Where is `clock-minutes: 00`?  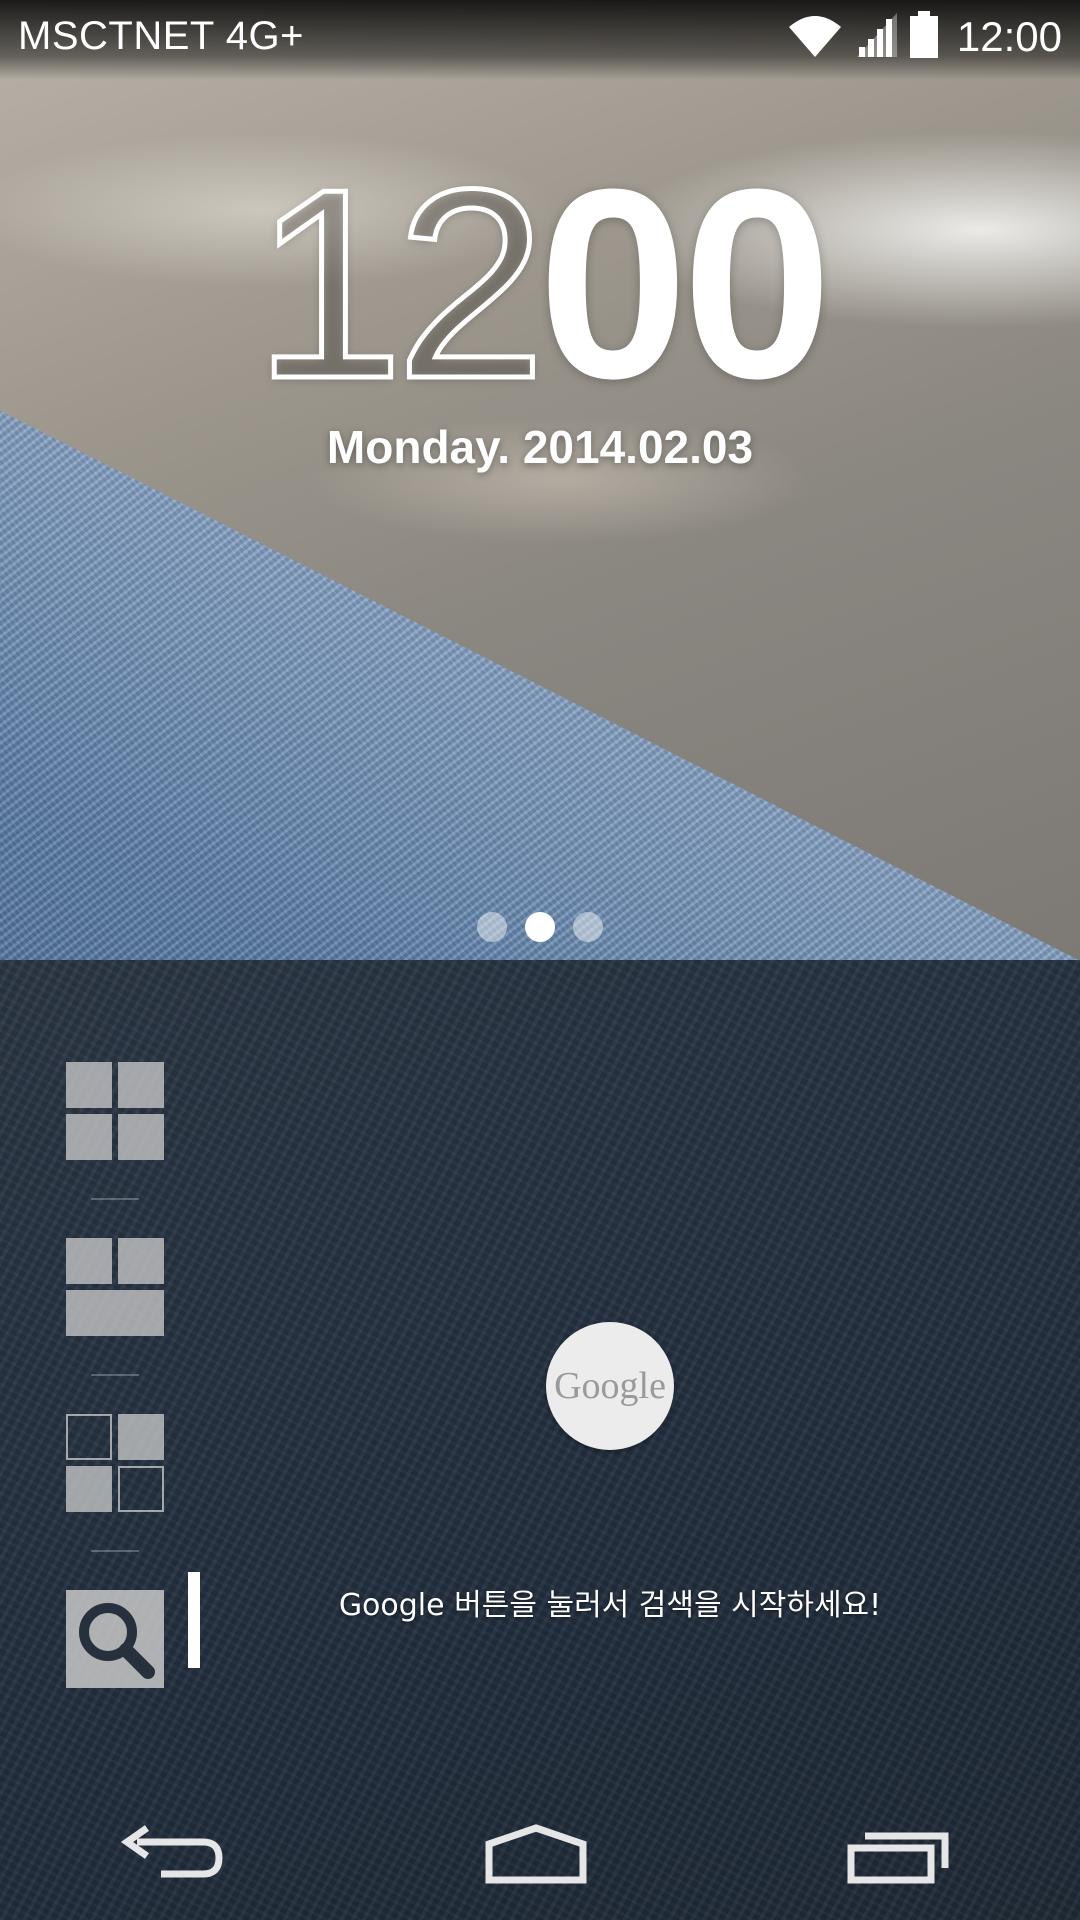 clock-minutes: 00 is located at coordinates (685, 284).